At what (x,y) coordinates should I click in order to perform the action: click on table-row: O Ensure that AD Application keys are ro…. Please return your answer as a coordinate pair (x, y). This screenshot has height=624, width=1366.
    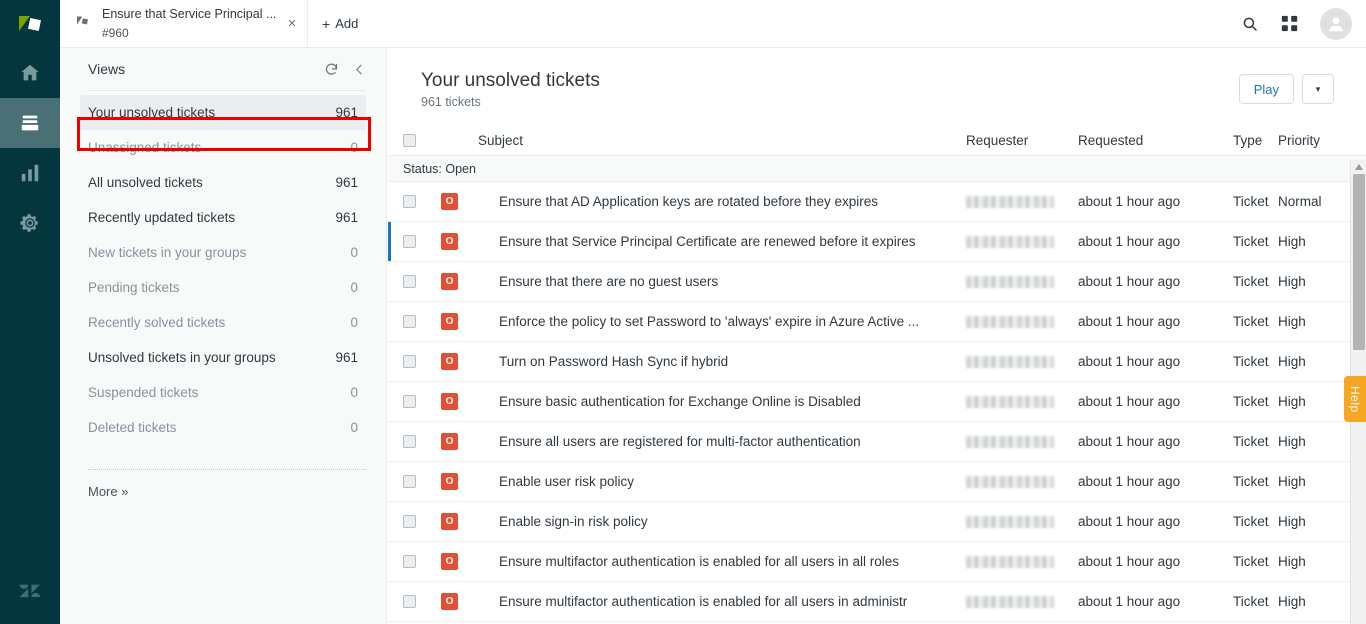
    Looking at the image, I should click on (877, 202).